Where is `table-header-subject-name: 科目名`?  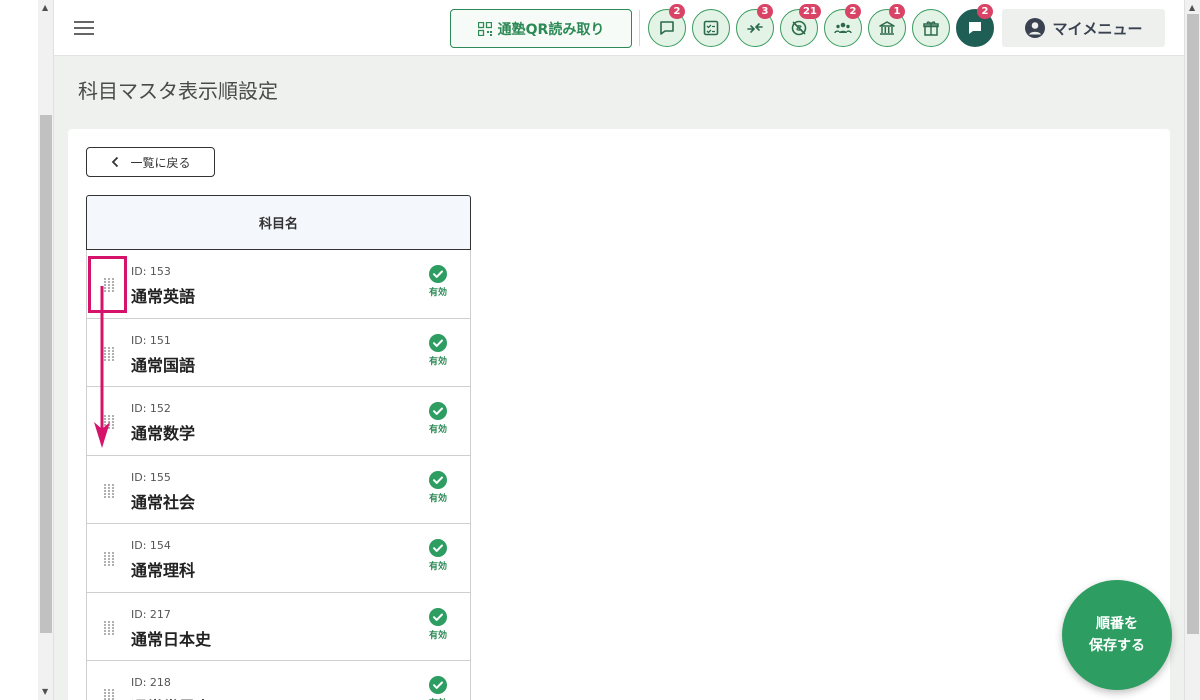 table-header-subject-name: 科目名 is located at coordinates (278, 222).